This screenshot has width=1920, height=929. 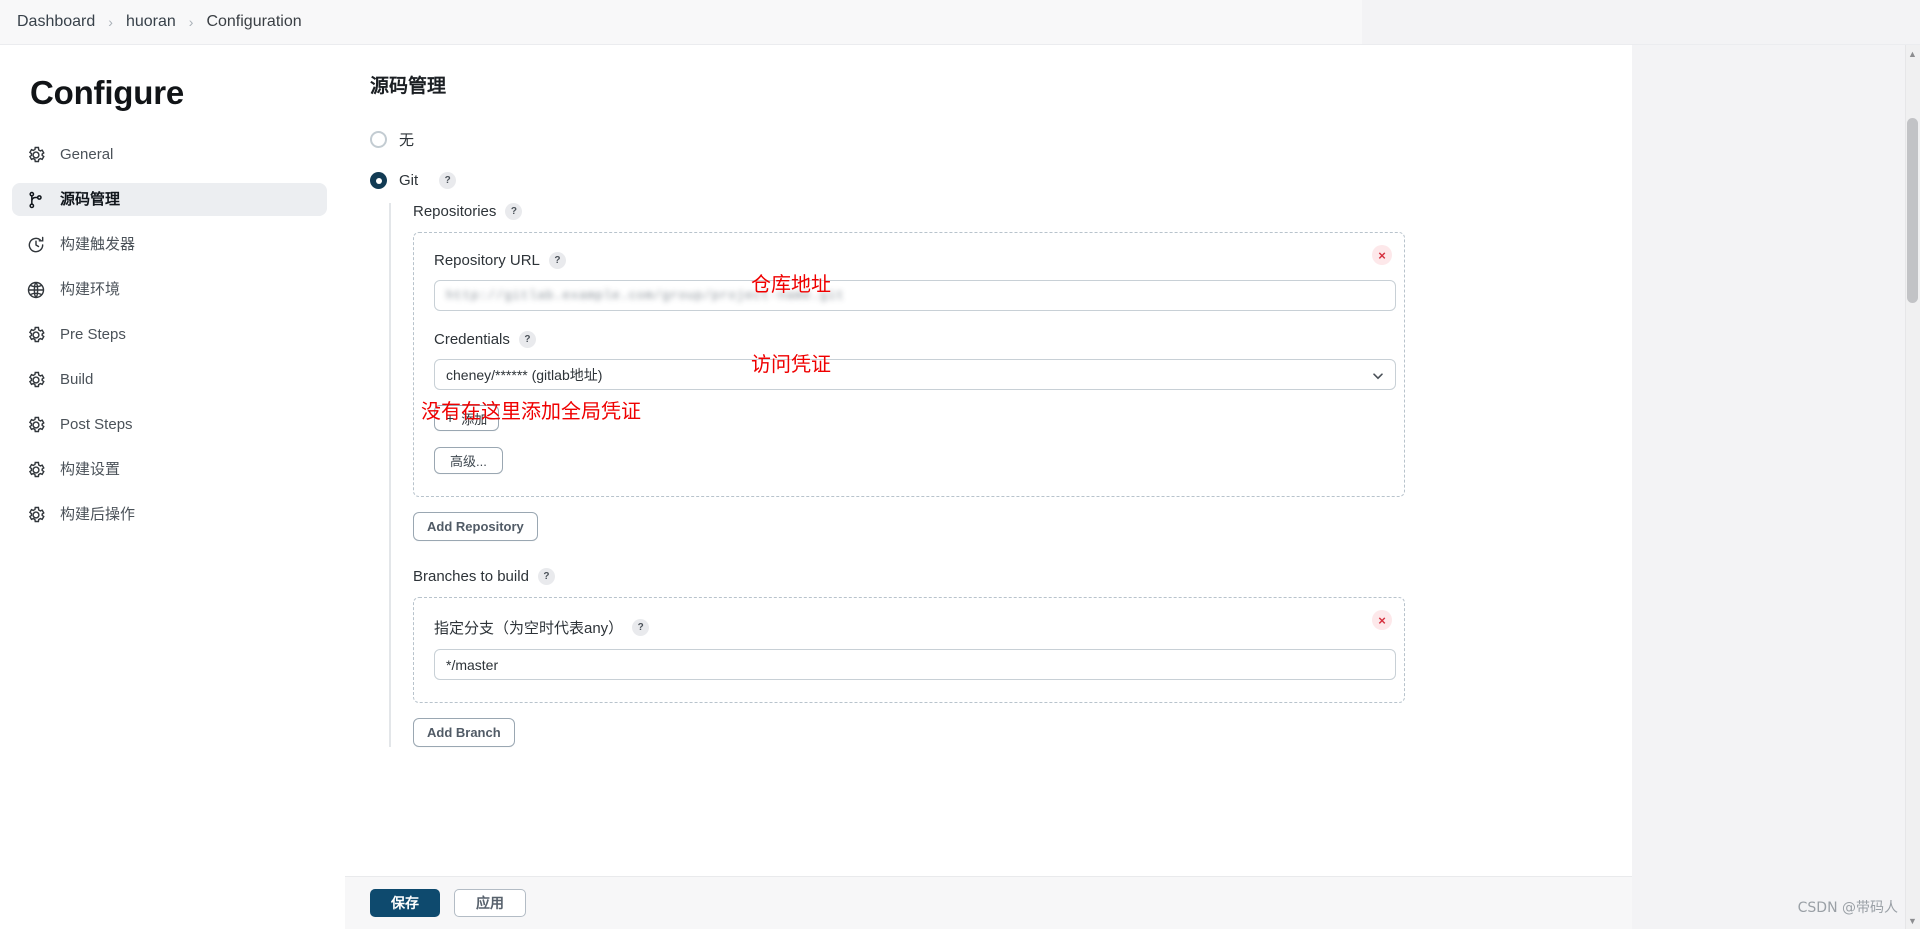 I want to click on repositories-label-row: Repositories ?, so click(x=913, y=211).